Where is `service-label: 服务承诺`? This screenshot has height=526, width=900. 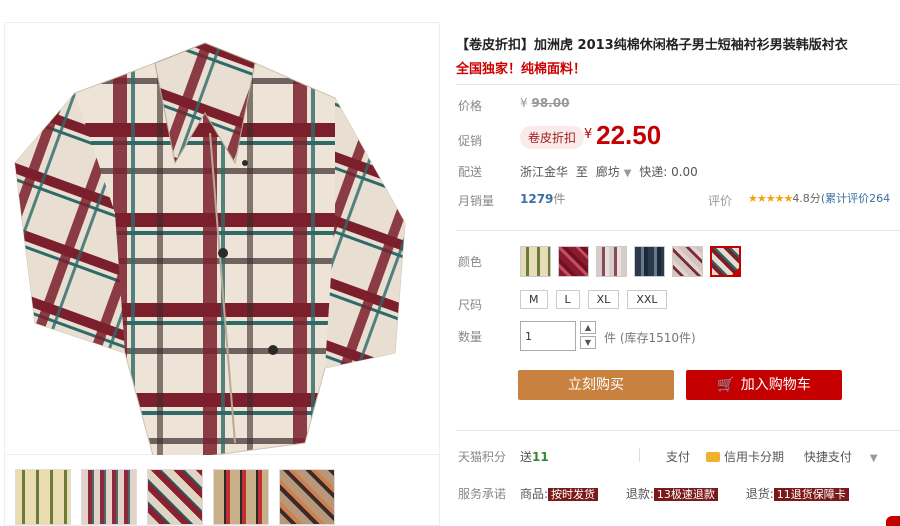
service-label: 服务承诺 is located at coordinates (482, 494).